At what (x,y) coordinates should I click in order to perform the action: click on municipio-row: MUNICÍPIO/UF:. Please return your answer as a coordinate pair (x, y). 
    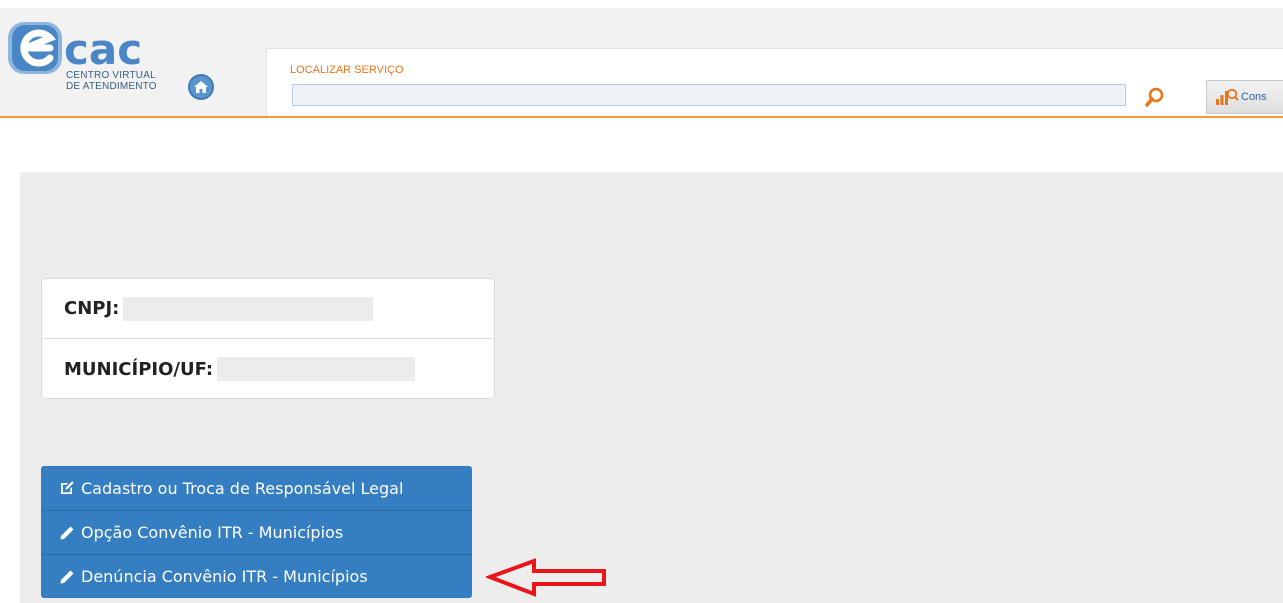
    Looking at the image, I should click on (268, 369).